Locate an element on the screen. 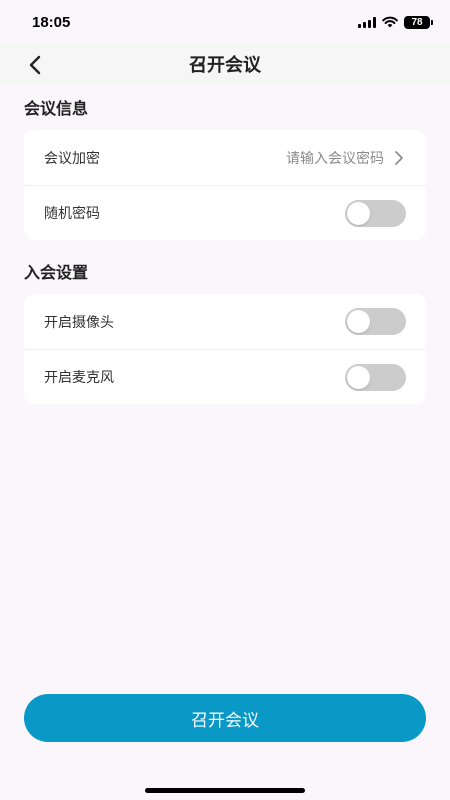 The image size is (450, 800). join-settings-card: 开启摄像头 开启麦克风 is located at coordinates (225, 349).